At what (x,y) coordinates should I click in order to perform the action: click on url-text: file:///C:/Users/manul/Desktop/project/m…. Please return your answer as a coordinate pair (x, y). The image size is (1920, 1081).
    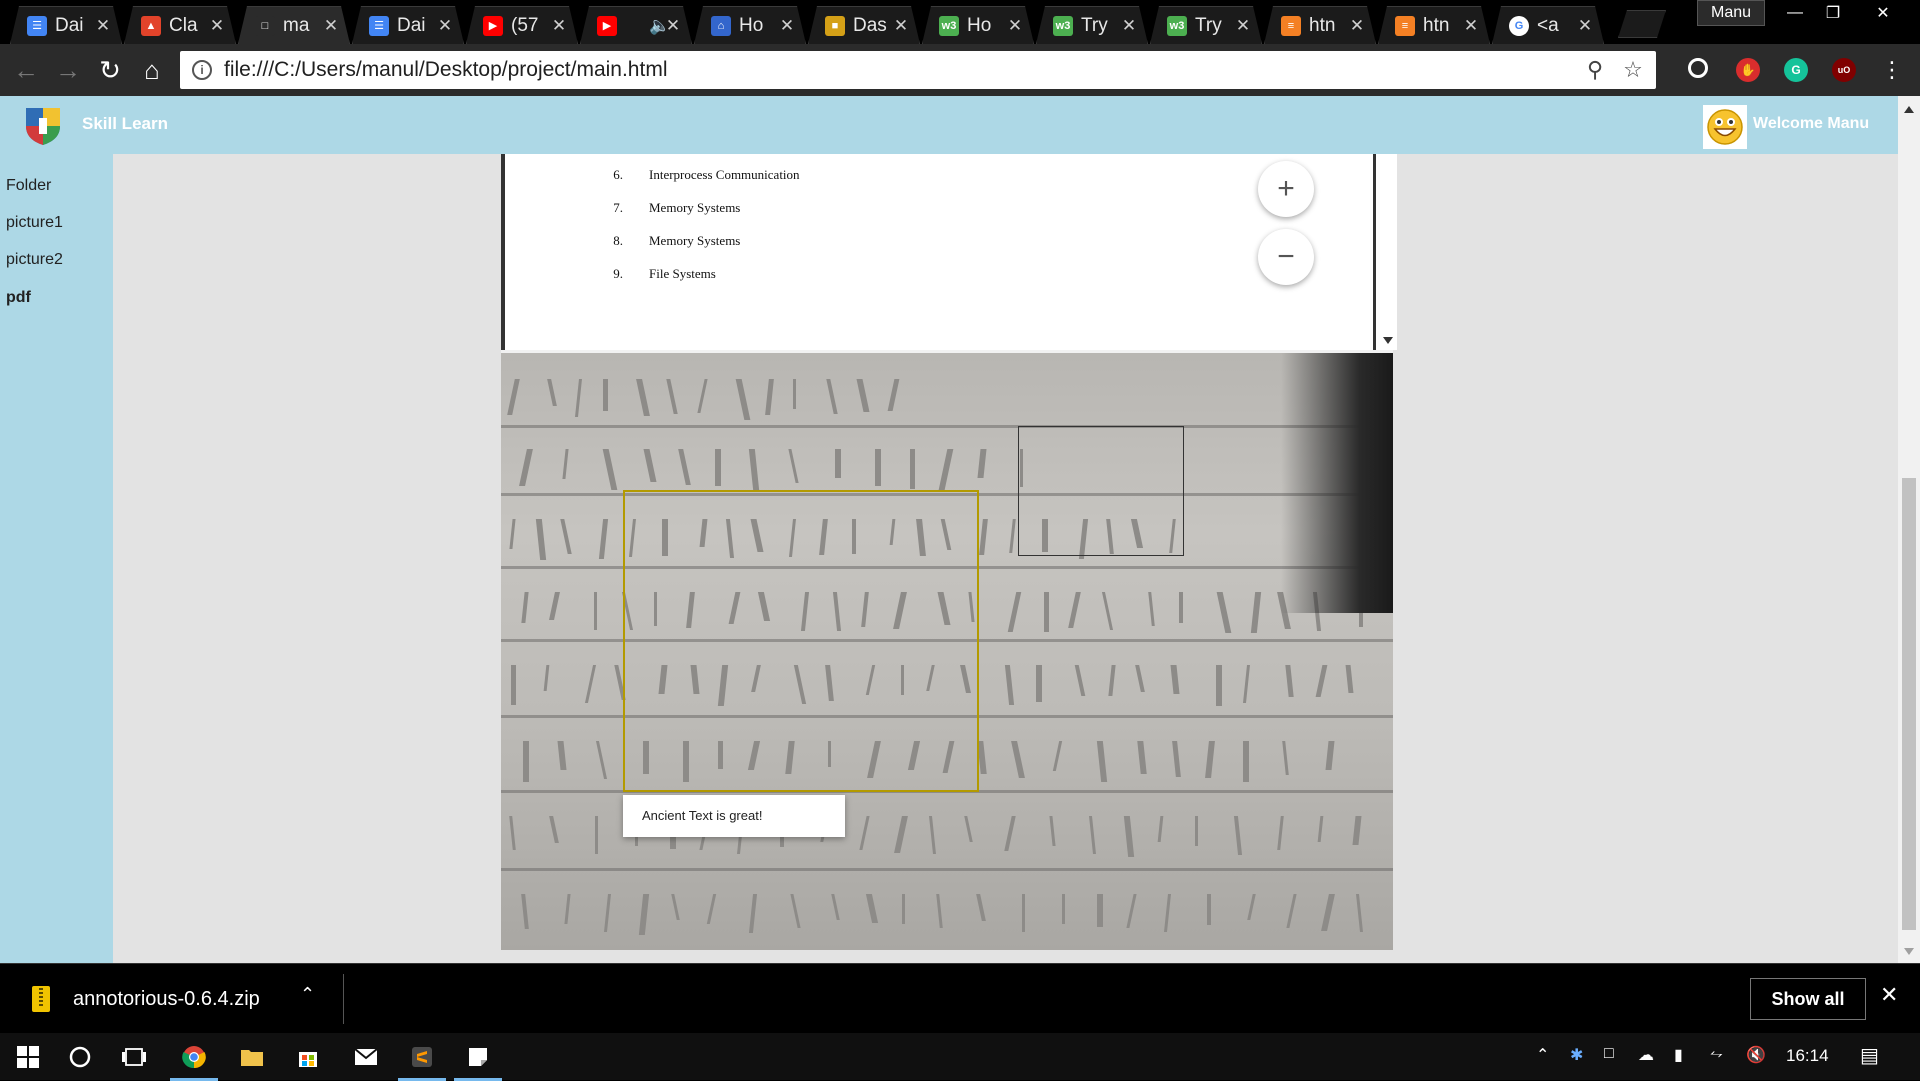
    Looking at the image, I should click on (902, 70).